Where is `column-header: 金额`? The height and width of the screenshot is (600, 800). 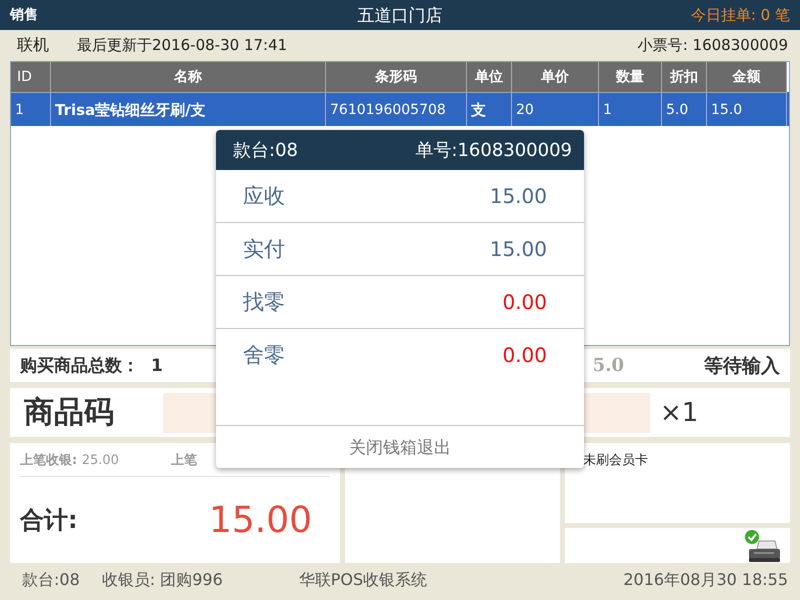
column-header: 金额 is located at coordinates (747, 77).